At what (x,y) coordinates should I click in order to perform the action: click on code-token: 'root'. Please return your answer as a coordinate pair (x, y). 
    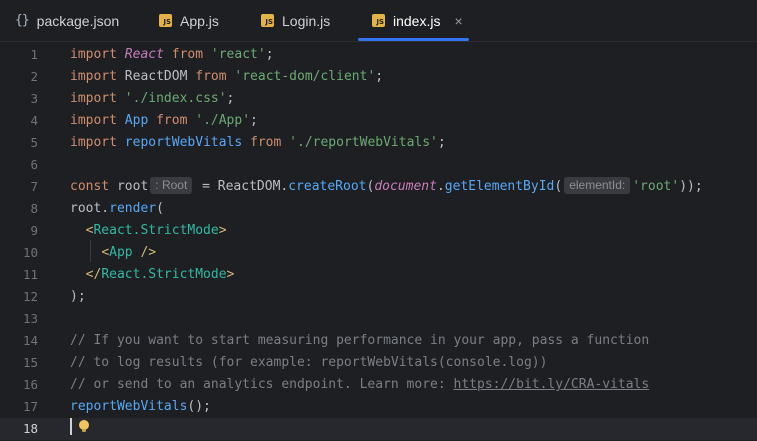
    Looking at the image, I should click on (656, 186).